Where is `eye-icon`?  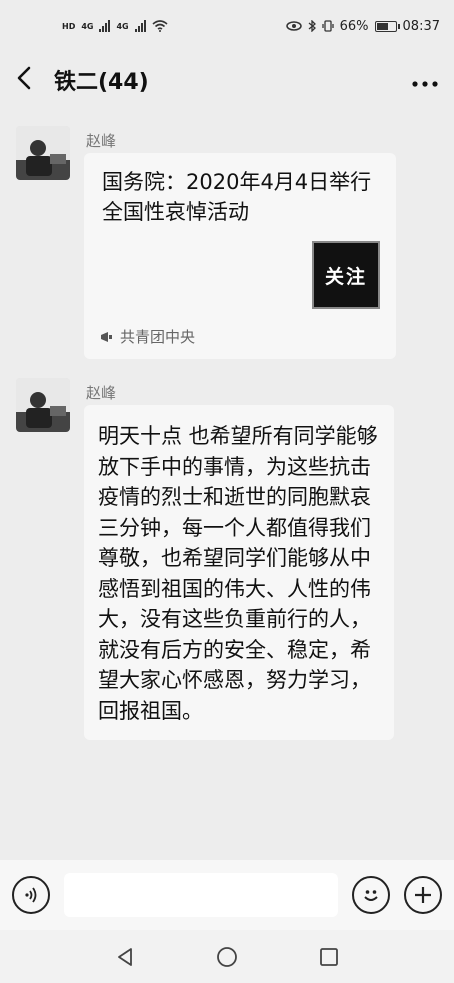 eye-icon is located at coordinates (293, 26).